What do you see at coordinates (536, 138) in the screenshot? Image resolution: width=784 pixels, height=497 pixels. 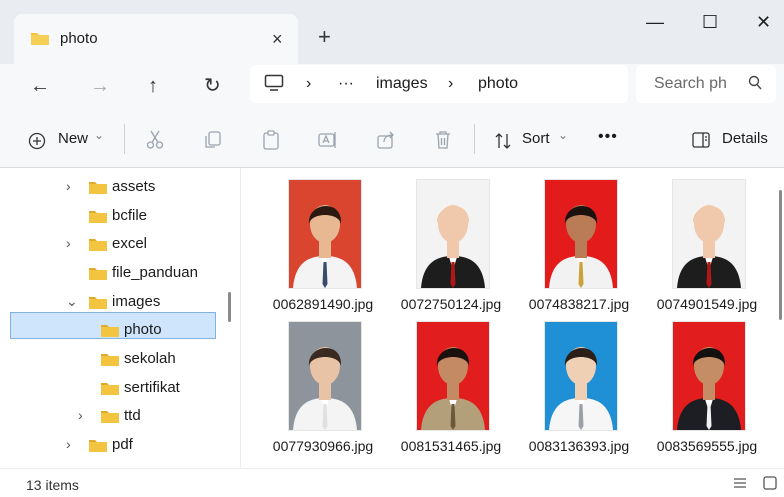 I see `sort-button: Sort` at bounding box center [536, 138].